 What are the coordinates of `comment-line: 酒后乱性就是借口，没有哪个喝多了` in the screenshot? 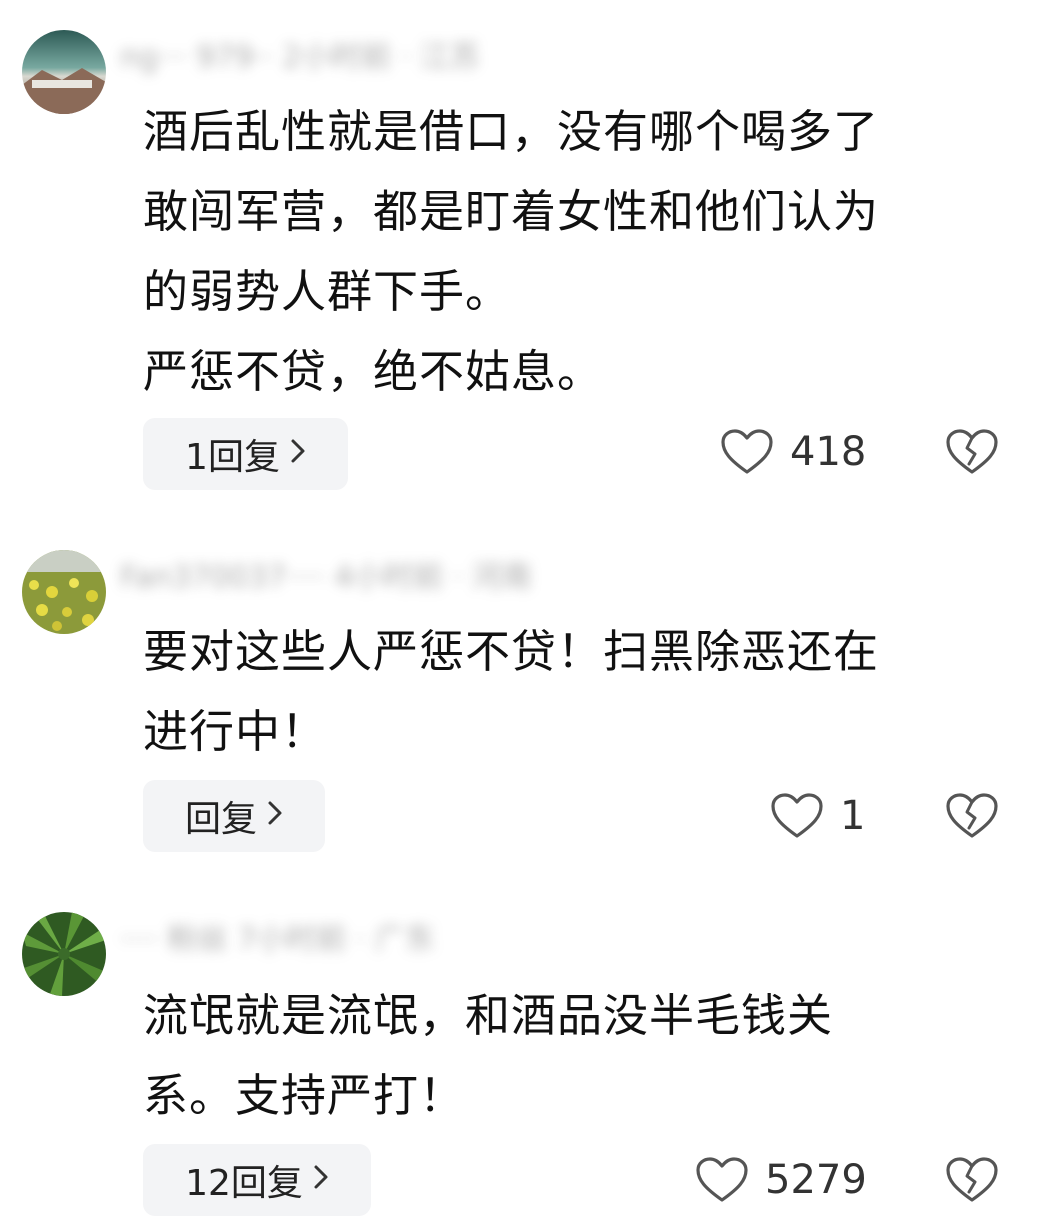 It's located at (511, 131).